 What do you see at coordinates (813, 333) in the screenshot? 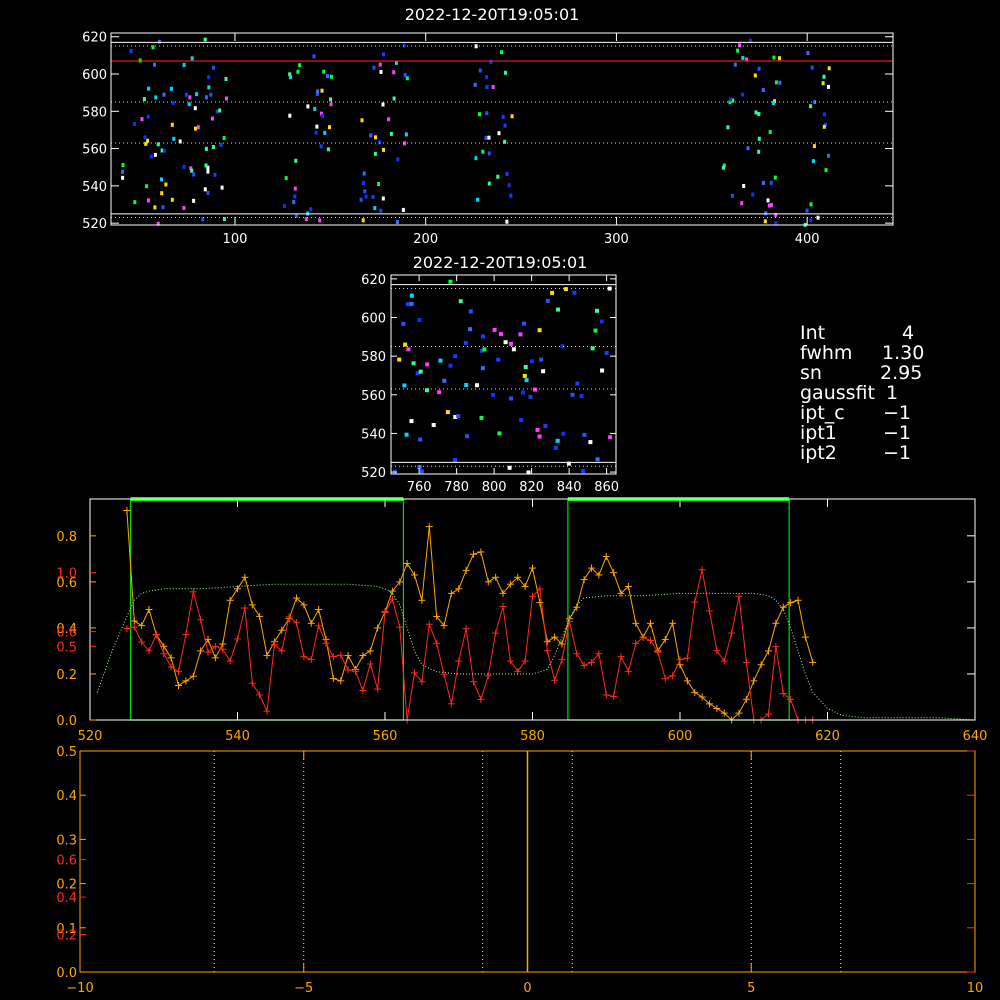
I see `info-key: Int` at bounding box center [813, 333].